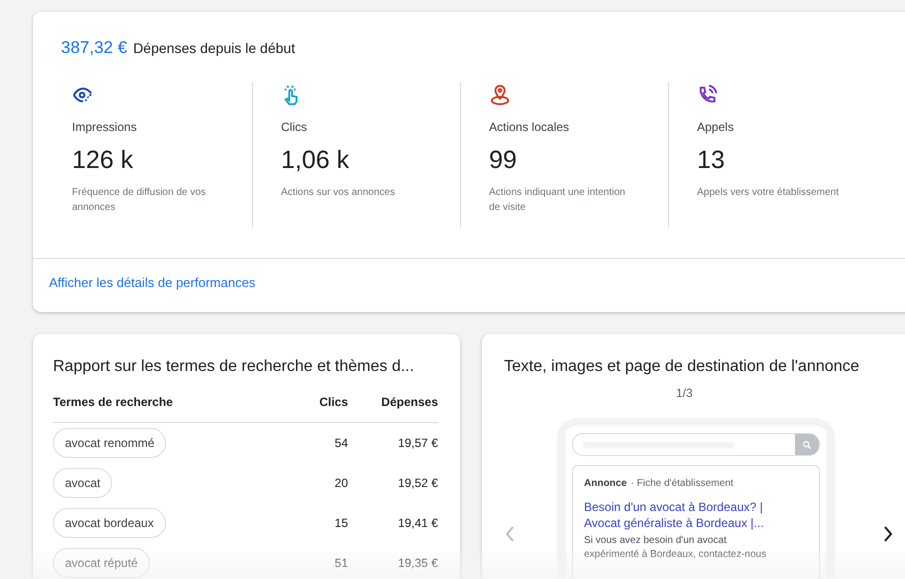 The height and width of the screenshot is (579, 905). I want to click on metric-description: Appels vers votre établissement, so click(768, 193).